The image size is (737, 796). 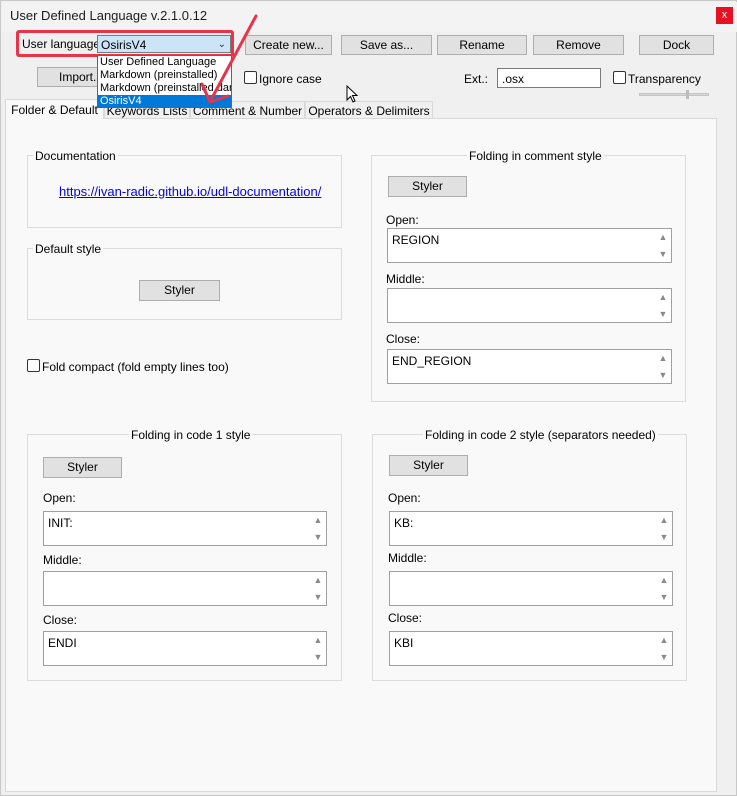 What do you see at coordinates (135, 367) in the screenshot?
I see `fold-compact-label: Fold compact (fold empty lines too)` at bounding box center [135, 367].